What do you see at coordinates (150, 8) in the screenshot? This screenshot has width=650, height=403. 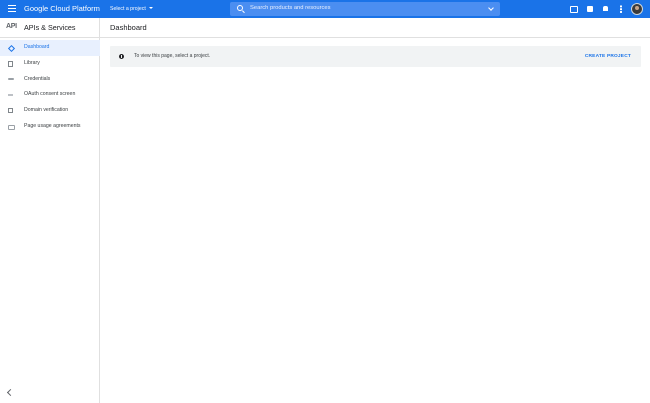 I see `caret-down-icon` at bounding box center [150, 8].